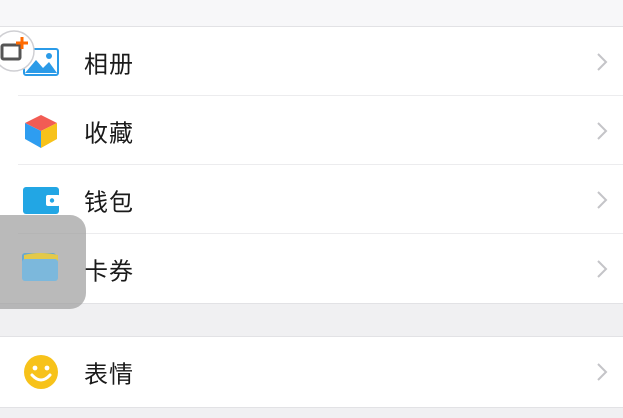 Image resolution: width=623 pixels, height=418 pixels. What do you see at coordinates (40, 267) in the screenshot?
I see `card-coupon-icon` at bounding box center [40, 267].